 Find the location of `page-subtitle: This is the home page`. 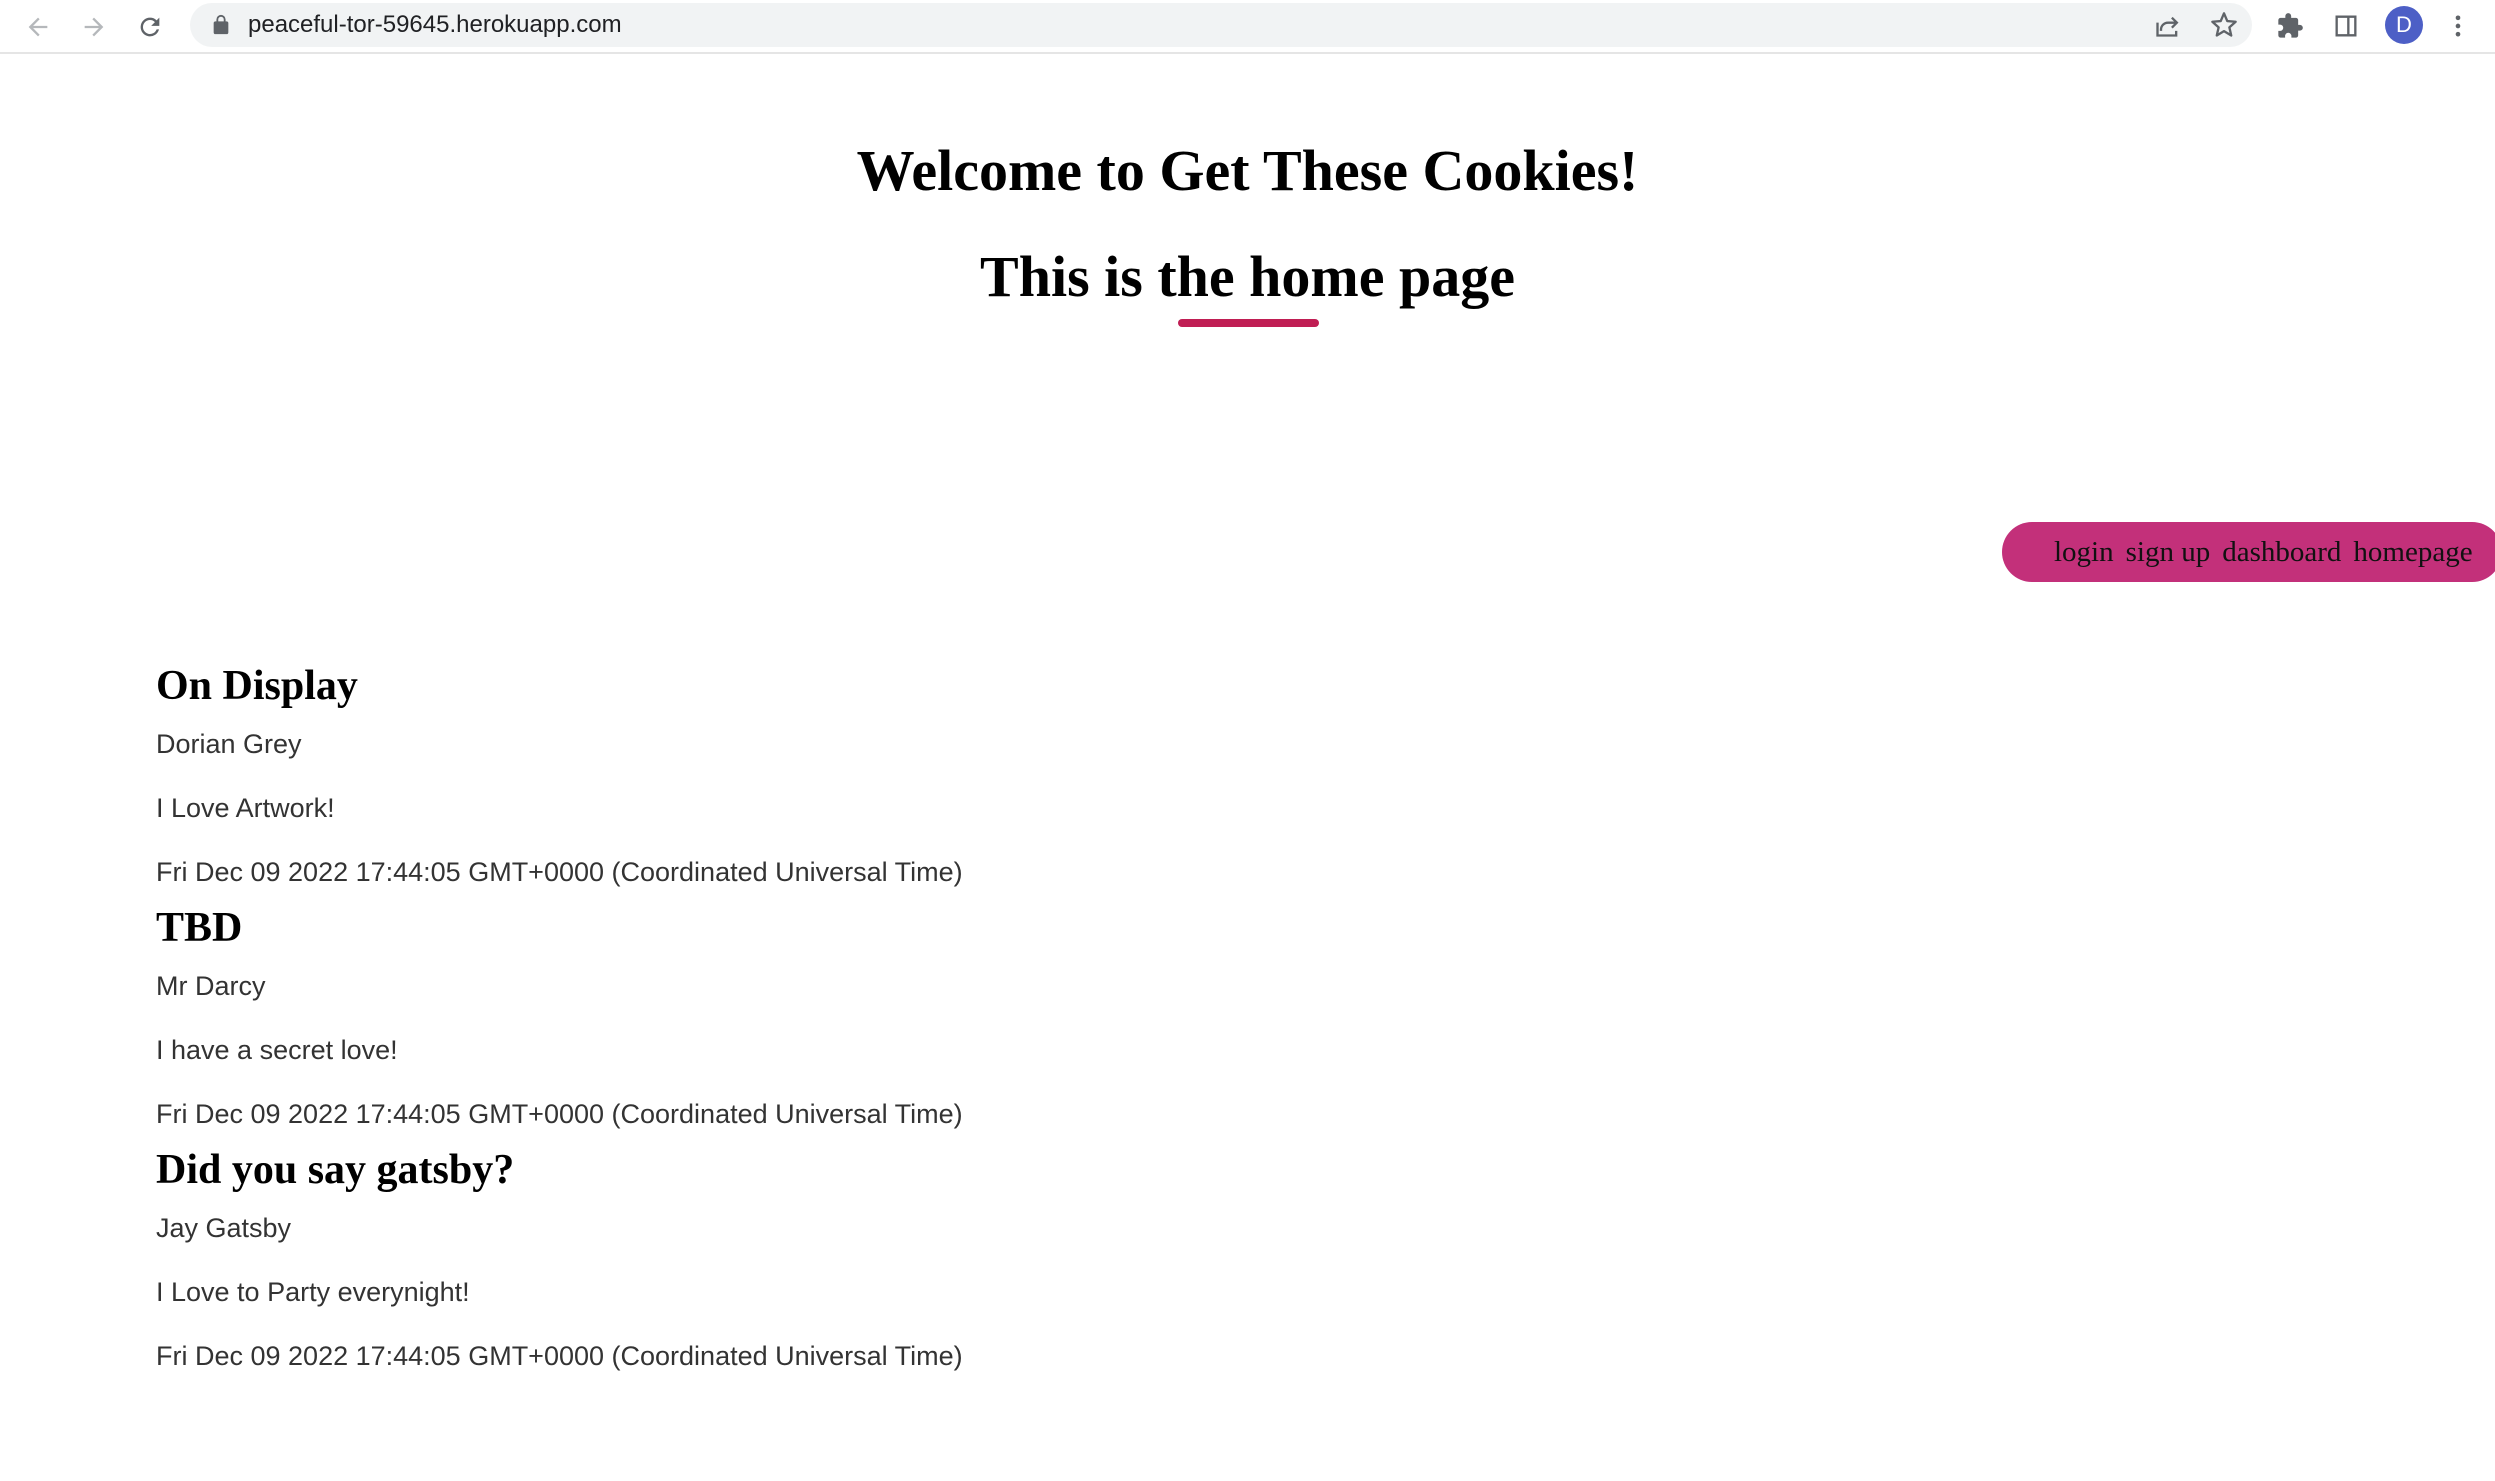

page-subtitle: This is the home page is located at coordinates (1247, 276).